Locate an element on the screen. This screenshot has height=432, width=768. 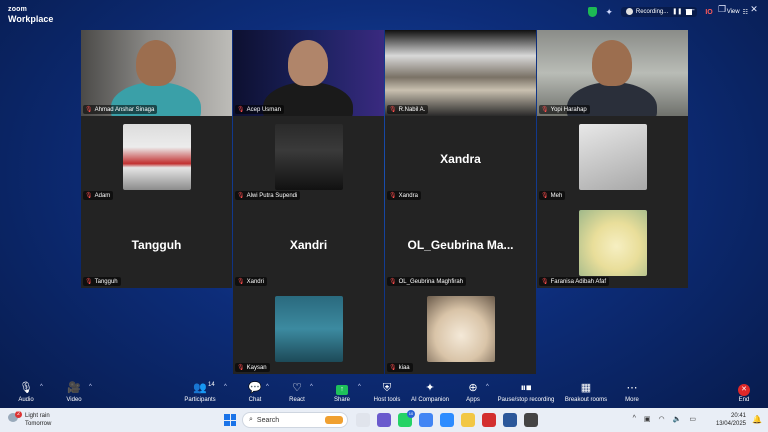
participant-name-label: 🎙 Yopi Harahap is located at coordinates (564, 109).